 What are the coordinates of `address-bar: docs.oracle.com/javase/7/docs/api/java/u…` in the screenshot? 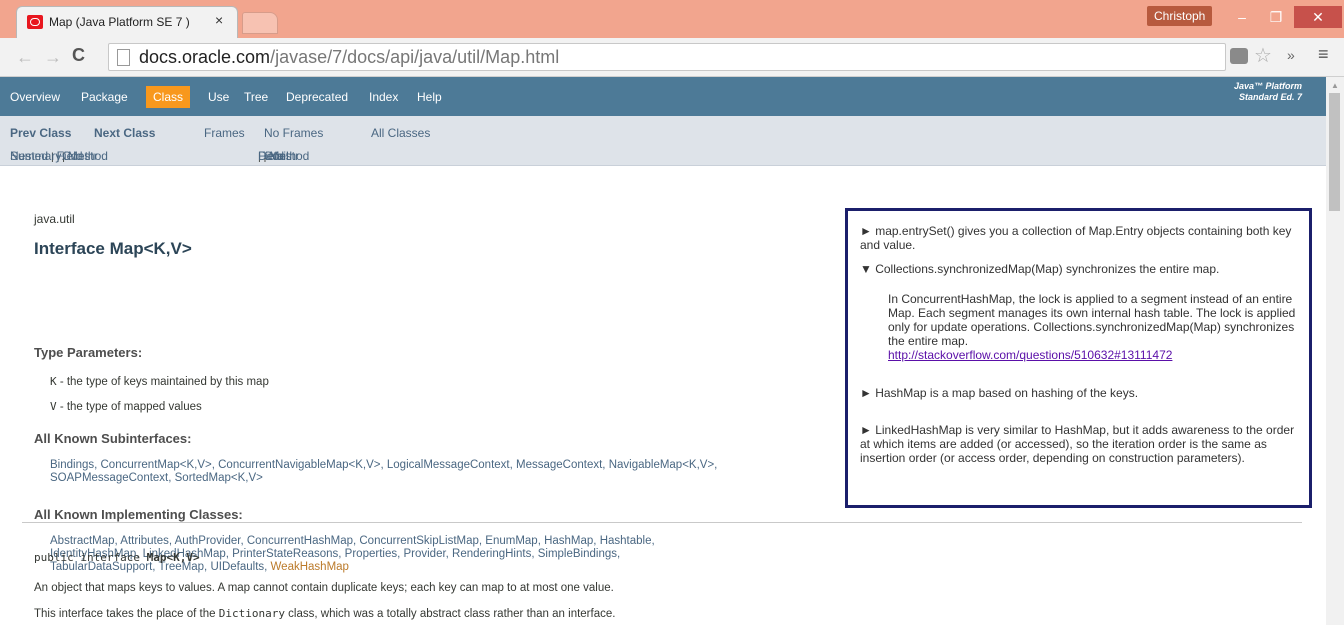 It's located at (667, 57).